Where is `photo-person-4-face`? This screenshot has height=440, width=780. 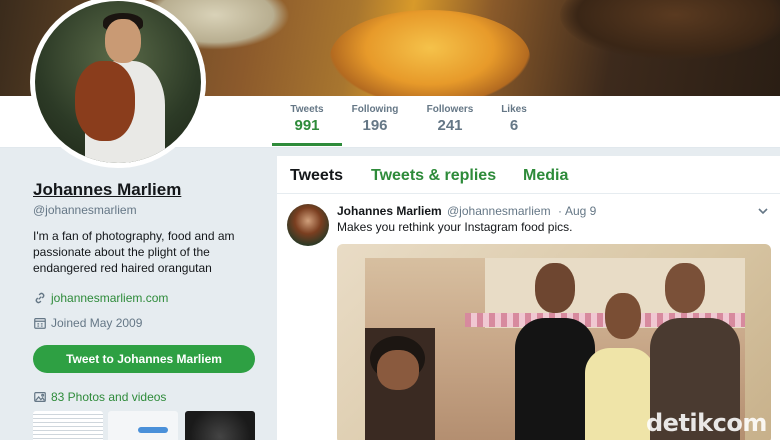
photo-person-4-face is located at coordinates (685, 288).